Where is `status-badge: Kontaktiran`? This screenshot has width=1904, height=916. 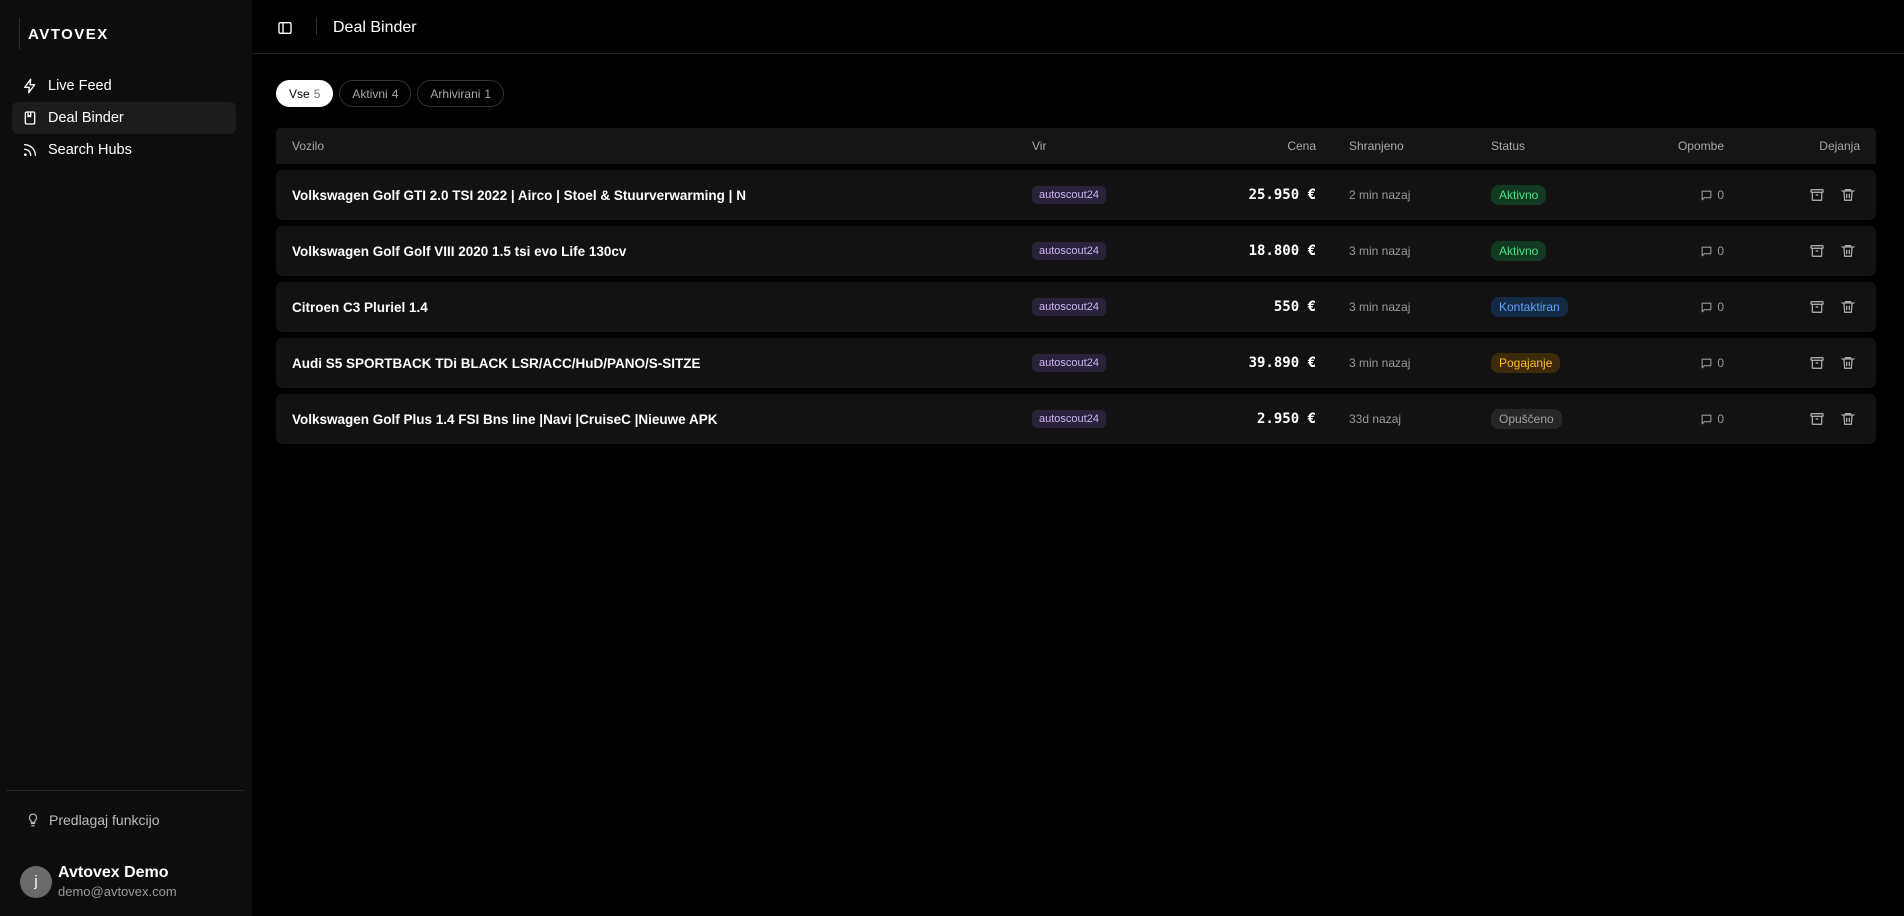
status-badge: Kontaktiran is located at coordinates (1529, 307).